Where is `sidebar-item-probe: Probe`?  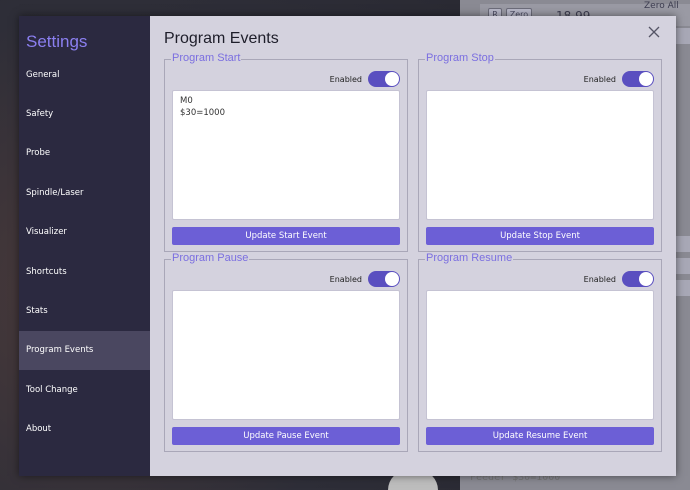 sidebar-item-probe: Probe is located at coordinates (84, 153).